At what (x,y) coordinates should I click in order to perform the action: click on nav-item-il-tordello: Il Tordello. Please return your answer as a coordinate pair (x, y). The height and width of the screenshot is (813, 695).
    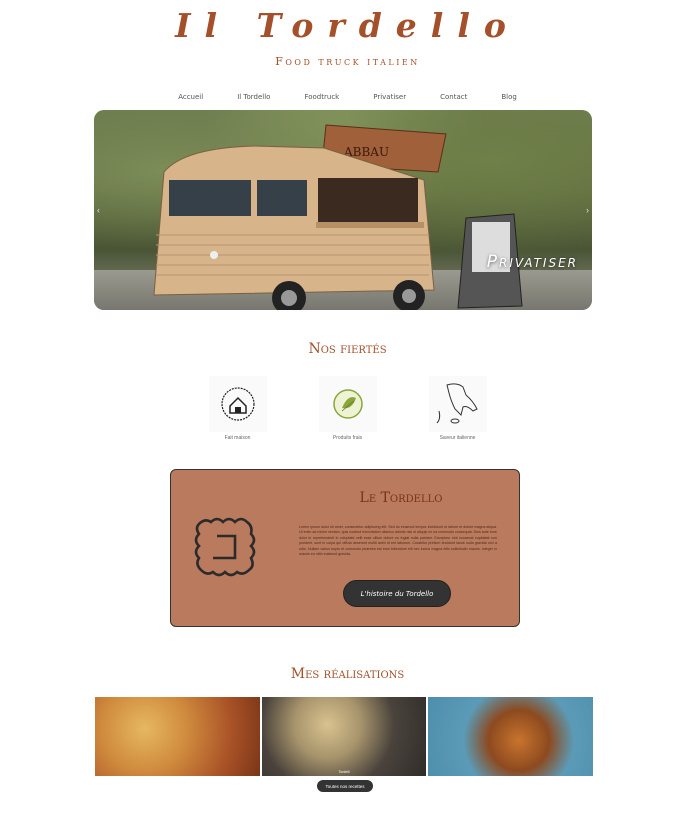
    Looking at the image, I should click on (253, 97).